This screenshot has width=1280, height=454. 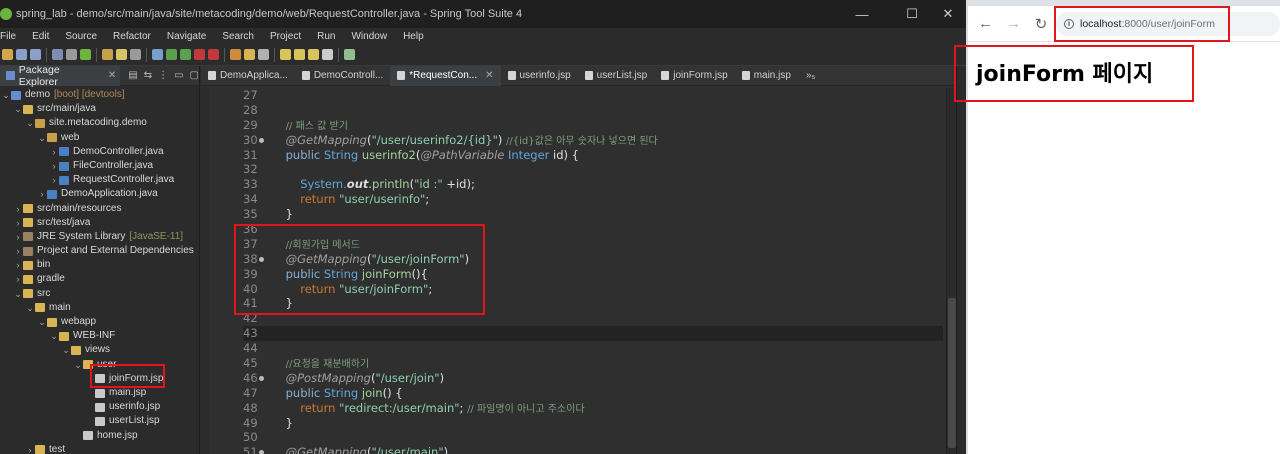 I want to click on debug-icon, so click(x=157, y=54).